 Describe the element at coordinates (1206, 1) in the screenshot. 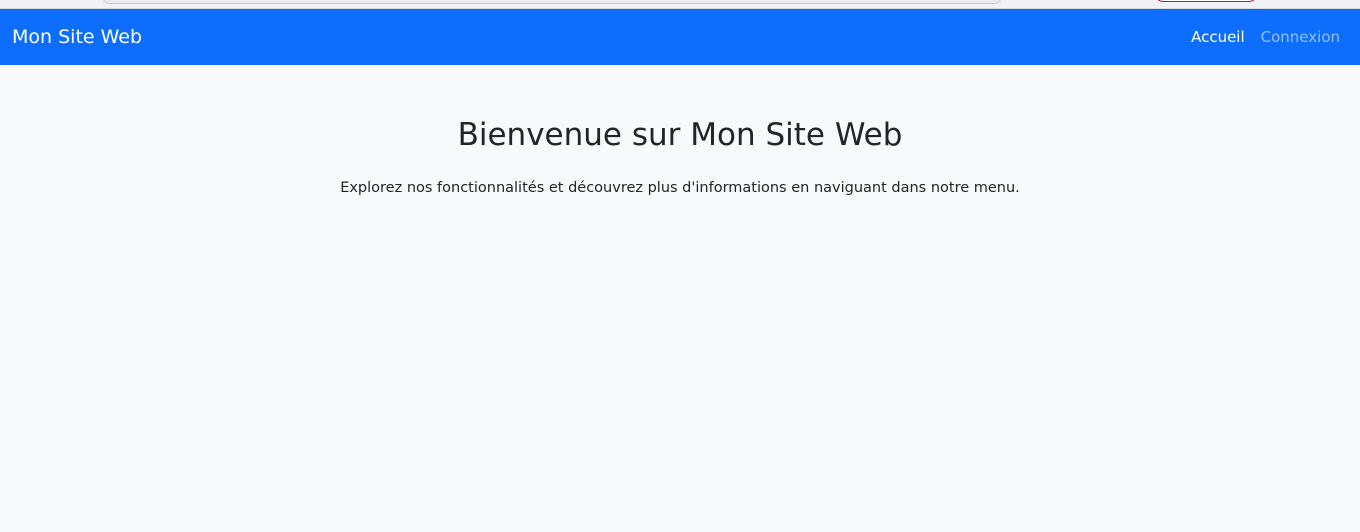

I see `browser-toolbar-button` at that location.